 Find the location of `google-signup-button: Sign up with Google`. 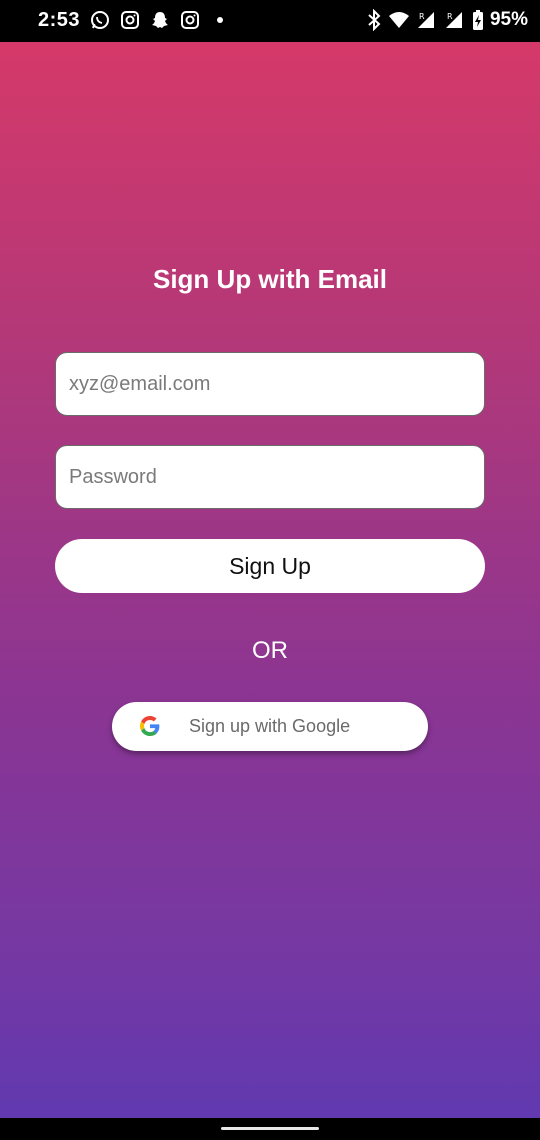

google-signup-button: Sign up with Google is located at coordinates (270, 726).